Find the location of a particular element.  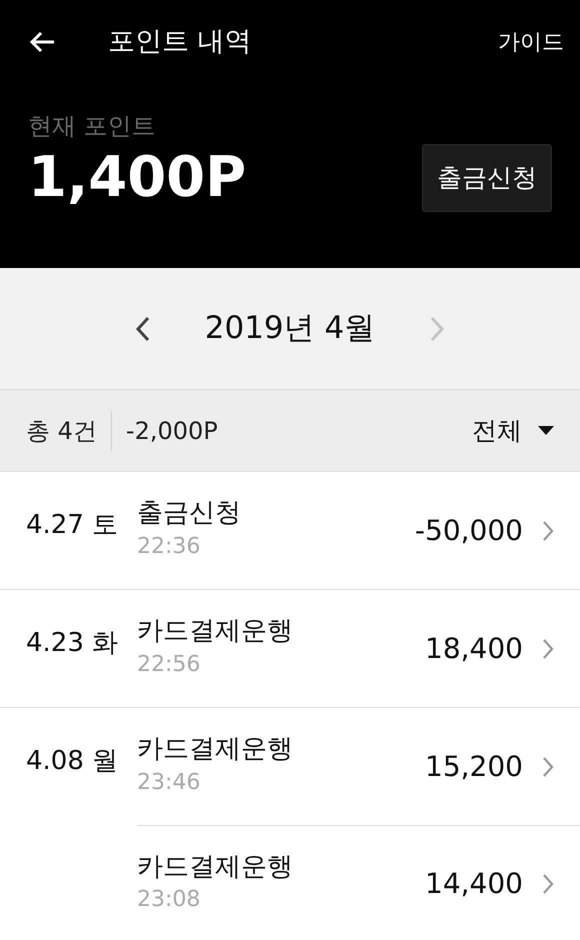

date-label: 4.23 화 is located at coordinates (72, 643).